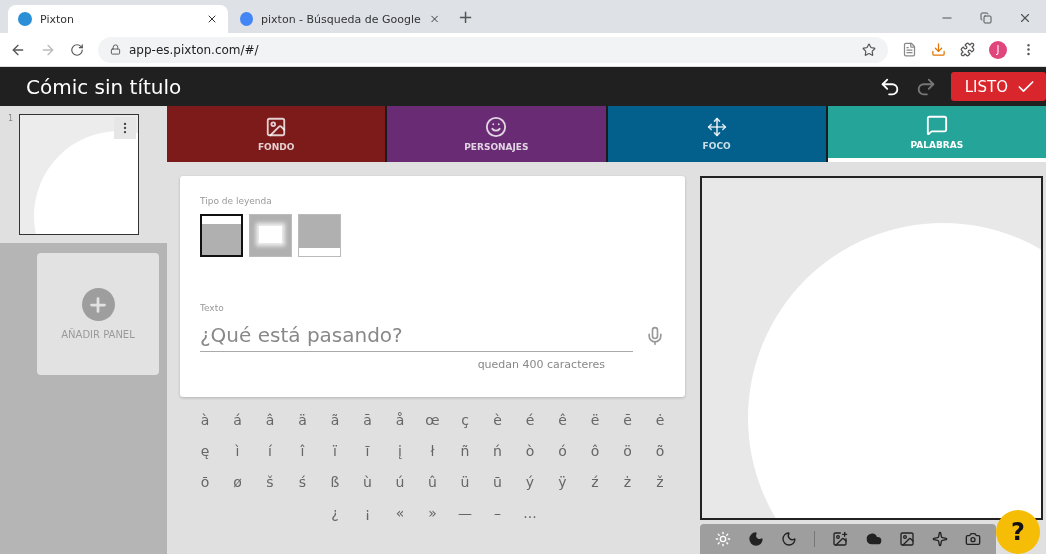  What do you see at coordinates (722, 539) in the screenshot?
I see `sun-icon` at bounding box center [722, 539].